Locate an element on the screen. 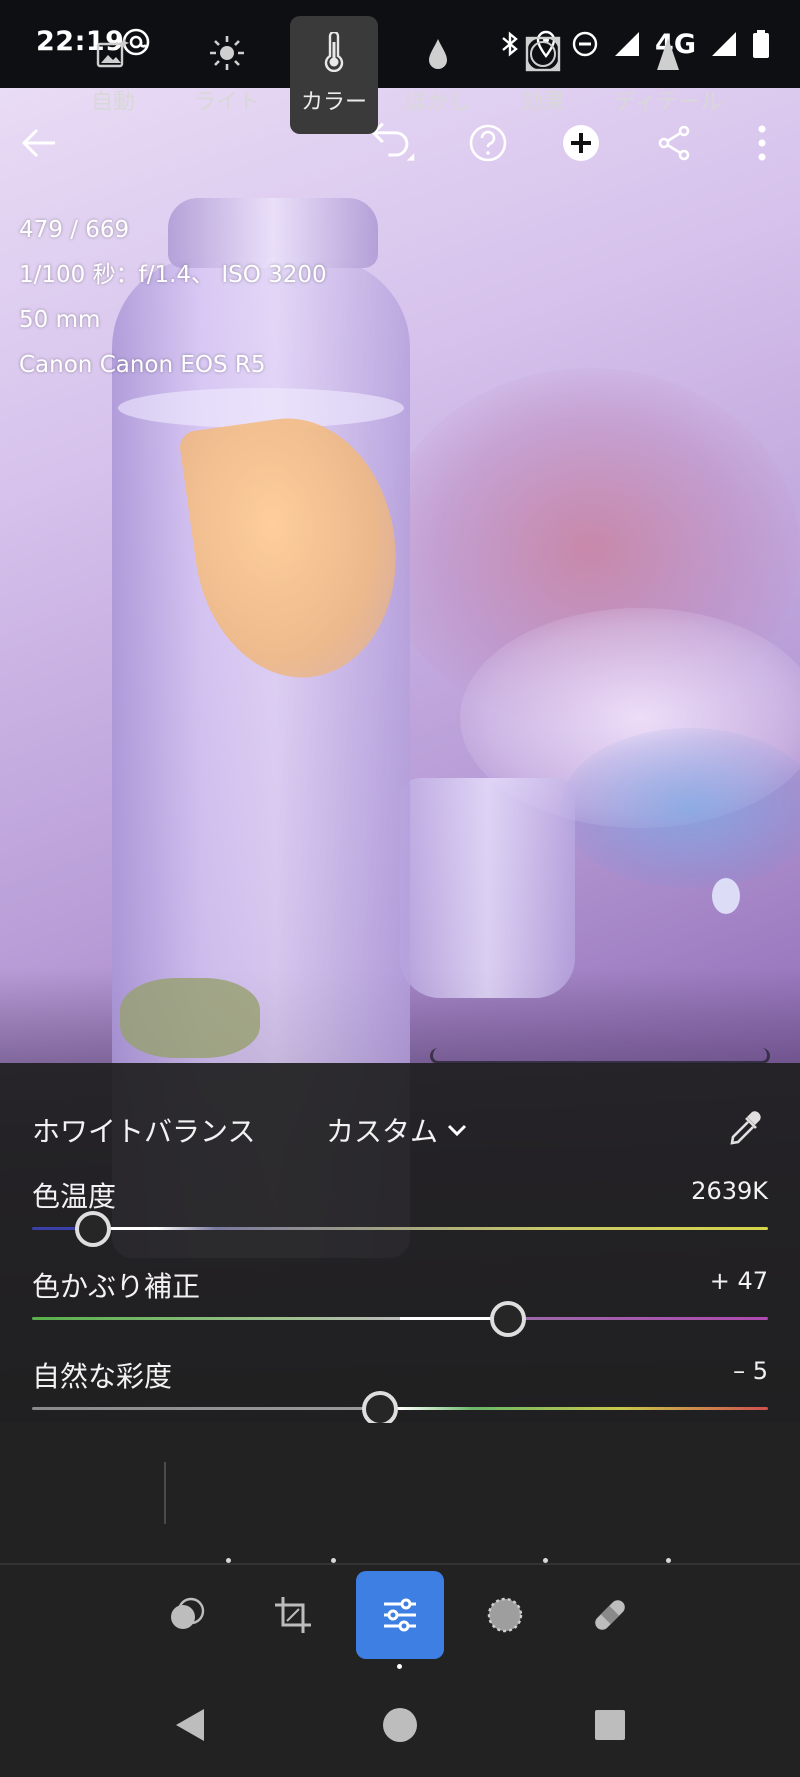 Image resolution: width=800 pixels, height=1777 pixels. mode-bar is located at coordinates (400, 1620).